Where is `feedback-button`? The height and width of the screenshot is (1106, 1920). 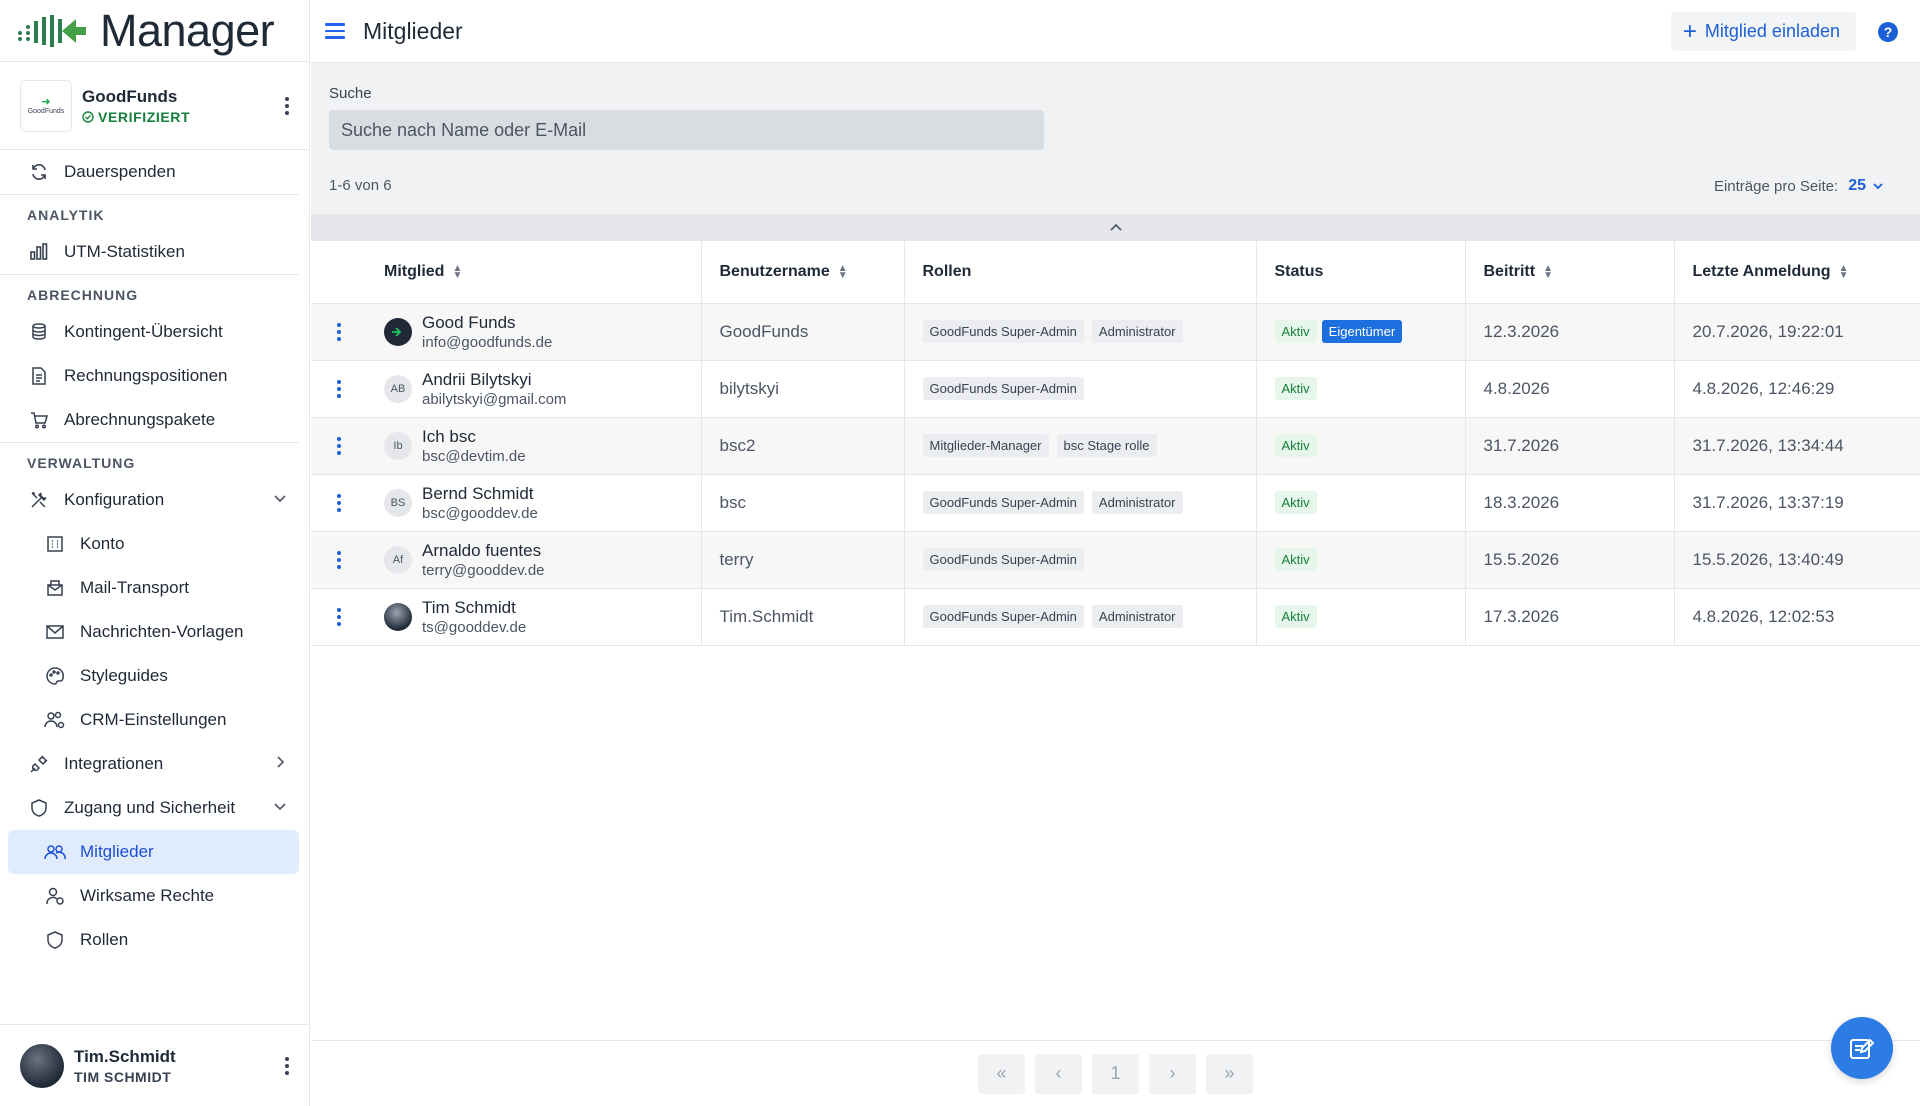 feedback-button is located at coordinates (1862, 1048).